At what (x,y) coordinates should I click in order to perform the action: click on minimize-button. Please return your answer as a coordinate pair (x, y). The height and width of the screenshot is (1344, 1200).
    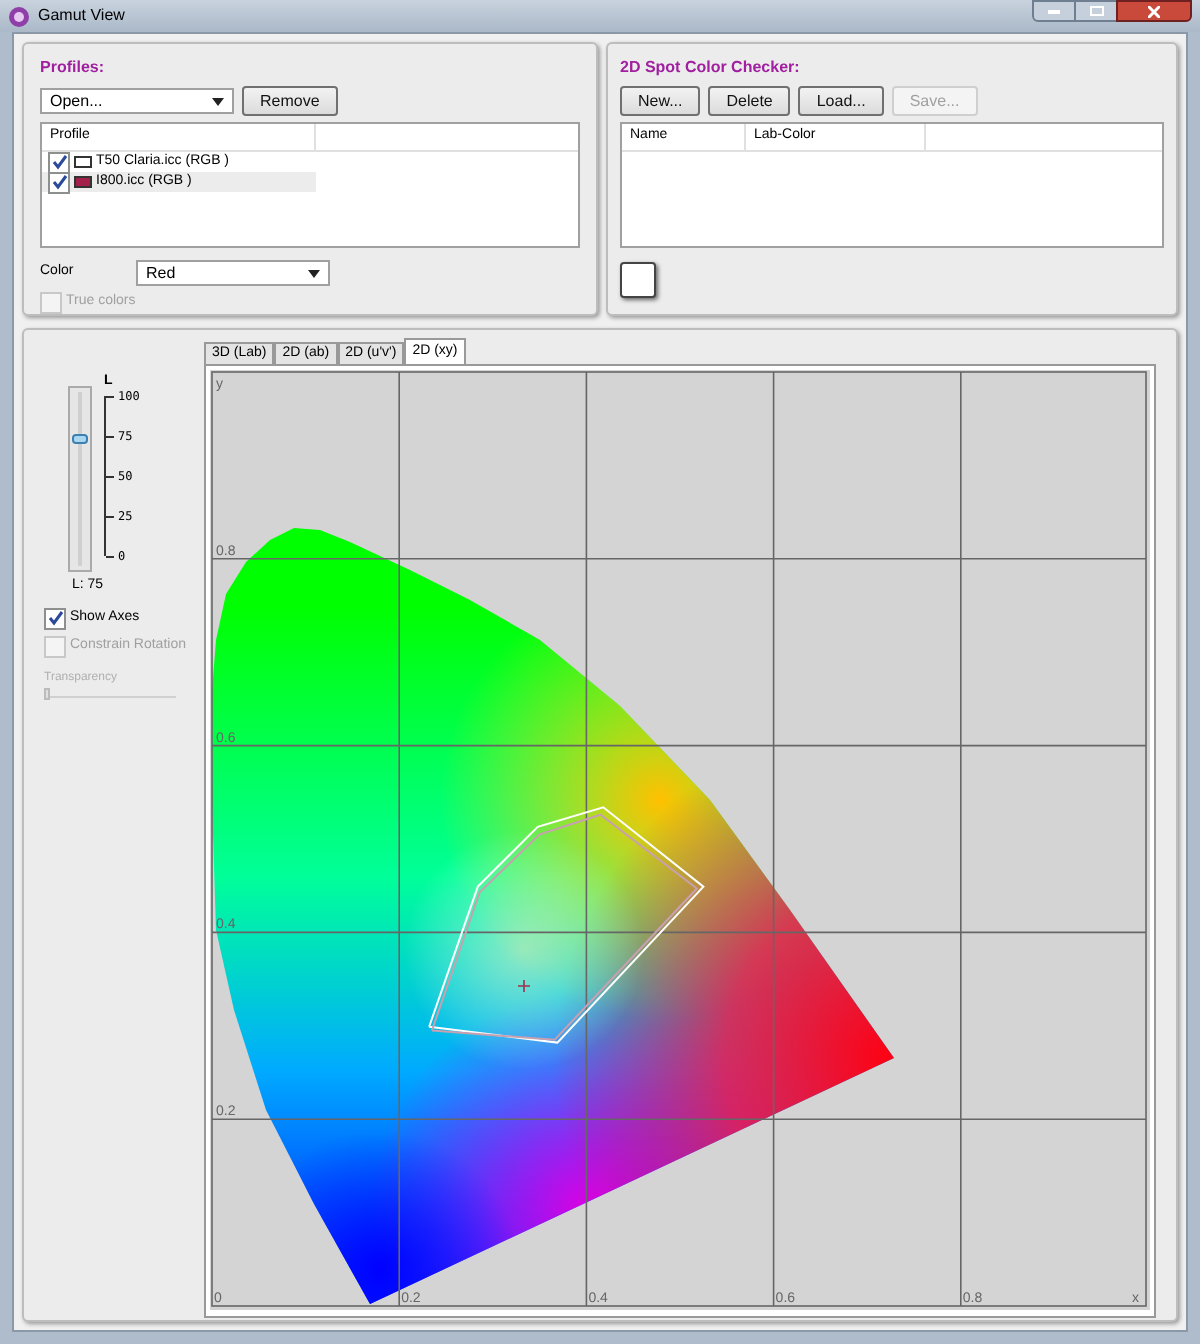
    Looking at the image, I should click on (1054, 11).